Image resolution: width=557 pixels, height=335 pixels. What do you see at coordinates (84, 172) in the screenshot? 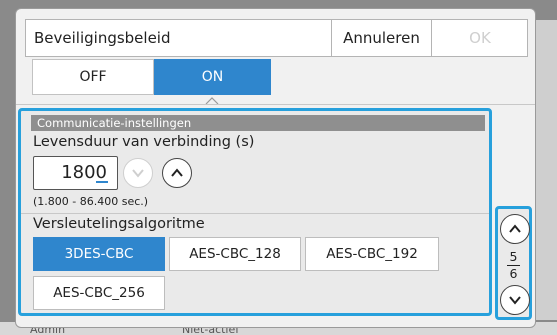
I see `lifetime-value: 1800` at bounding box center [84, 172].